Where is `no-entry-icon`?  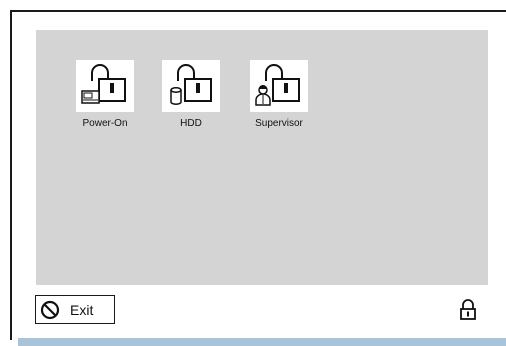 no-entry-icon is located at coordinates (50, 309).